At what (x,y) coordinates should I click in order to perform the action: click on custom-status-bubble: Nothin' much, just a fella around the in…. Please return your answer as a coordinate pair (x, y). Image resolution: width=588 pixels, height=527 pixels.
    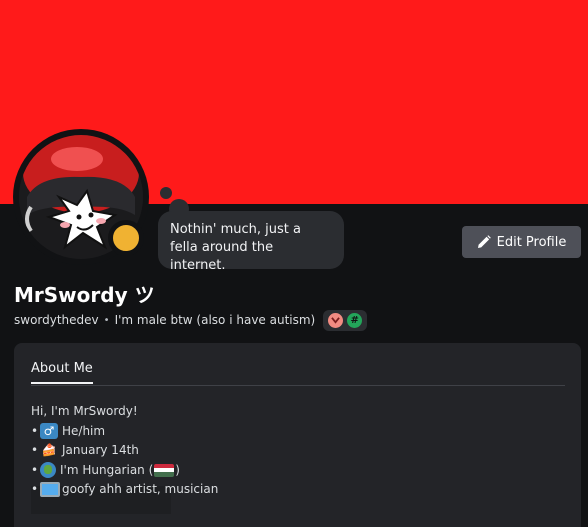
    Looking at the image, I should click on (251, 242).